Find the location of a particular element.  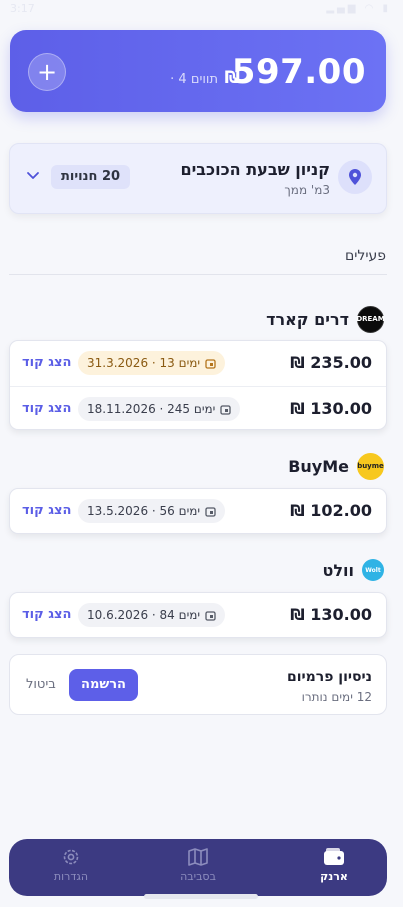

mall-selector: קניון שבעת הכוכבים 3מ' ממך 20 חנויות is located at coordinates (198, 178).